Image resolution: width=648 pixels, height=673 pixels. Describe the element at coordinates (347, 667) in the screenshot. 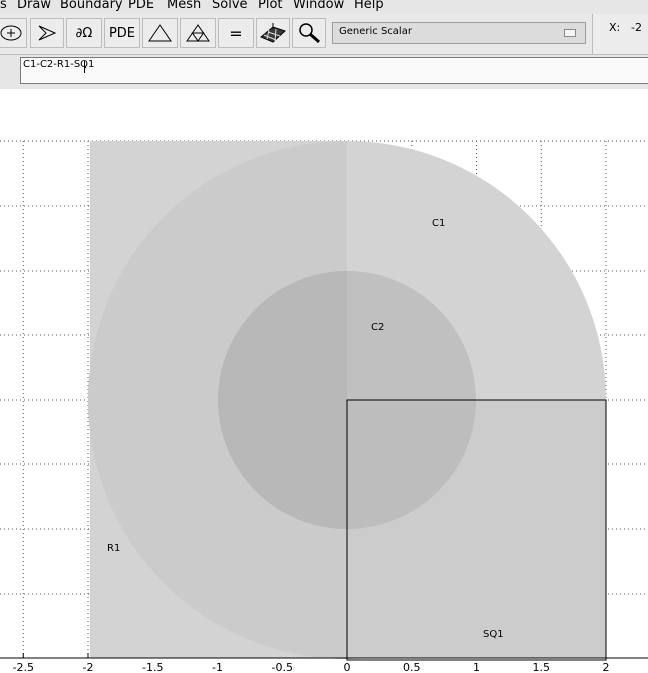

I see `x-tick-label: 0` at that location.